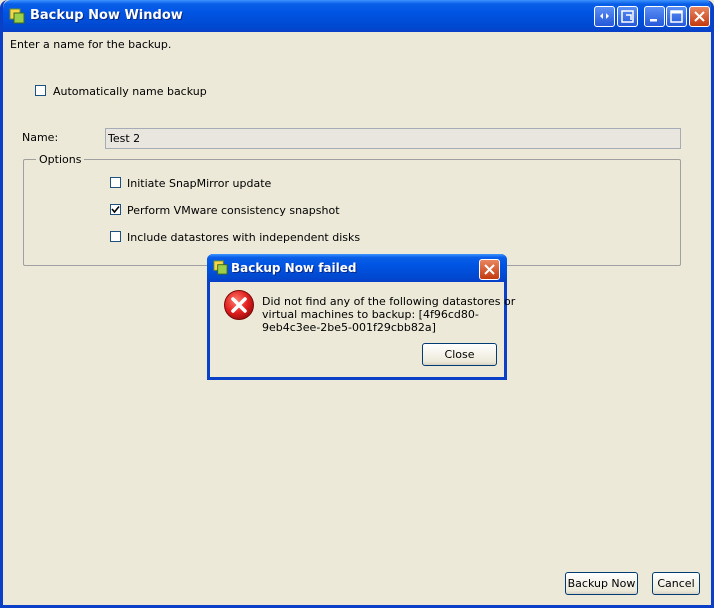 The width and height of the screenshot is (714, 608). Describe the element at coordinates (627, 16) in the screenshot. I see `detach-window-icon` at that location.